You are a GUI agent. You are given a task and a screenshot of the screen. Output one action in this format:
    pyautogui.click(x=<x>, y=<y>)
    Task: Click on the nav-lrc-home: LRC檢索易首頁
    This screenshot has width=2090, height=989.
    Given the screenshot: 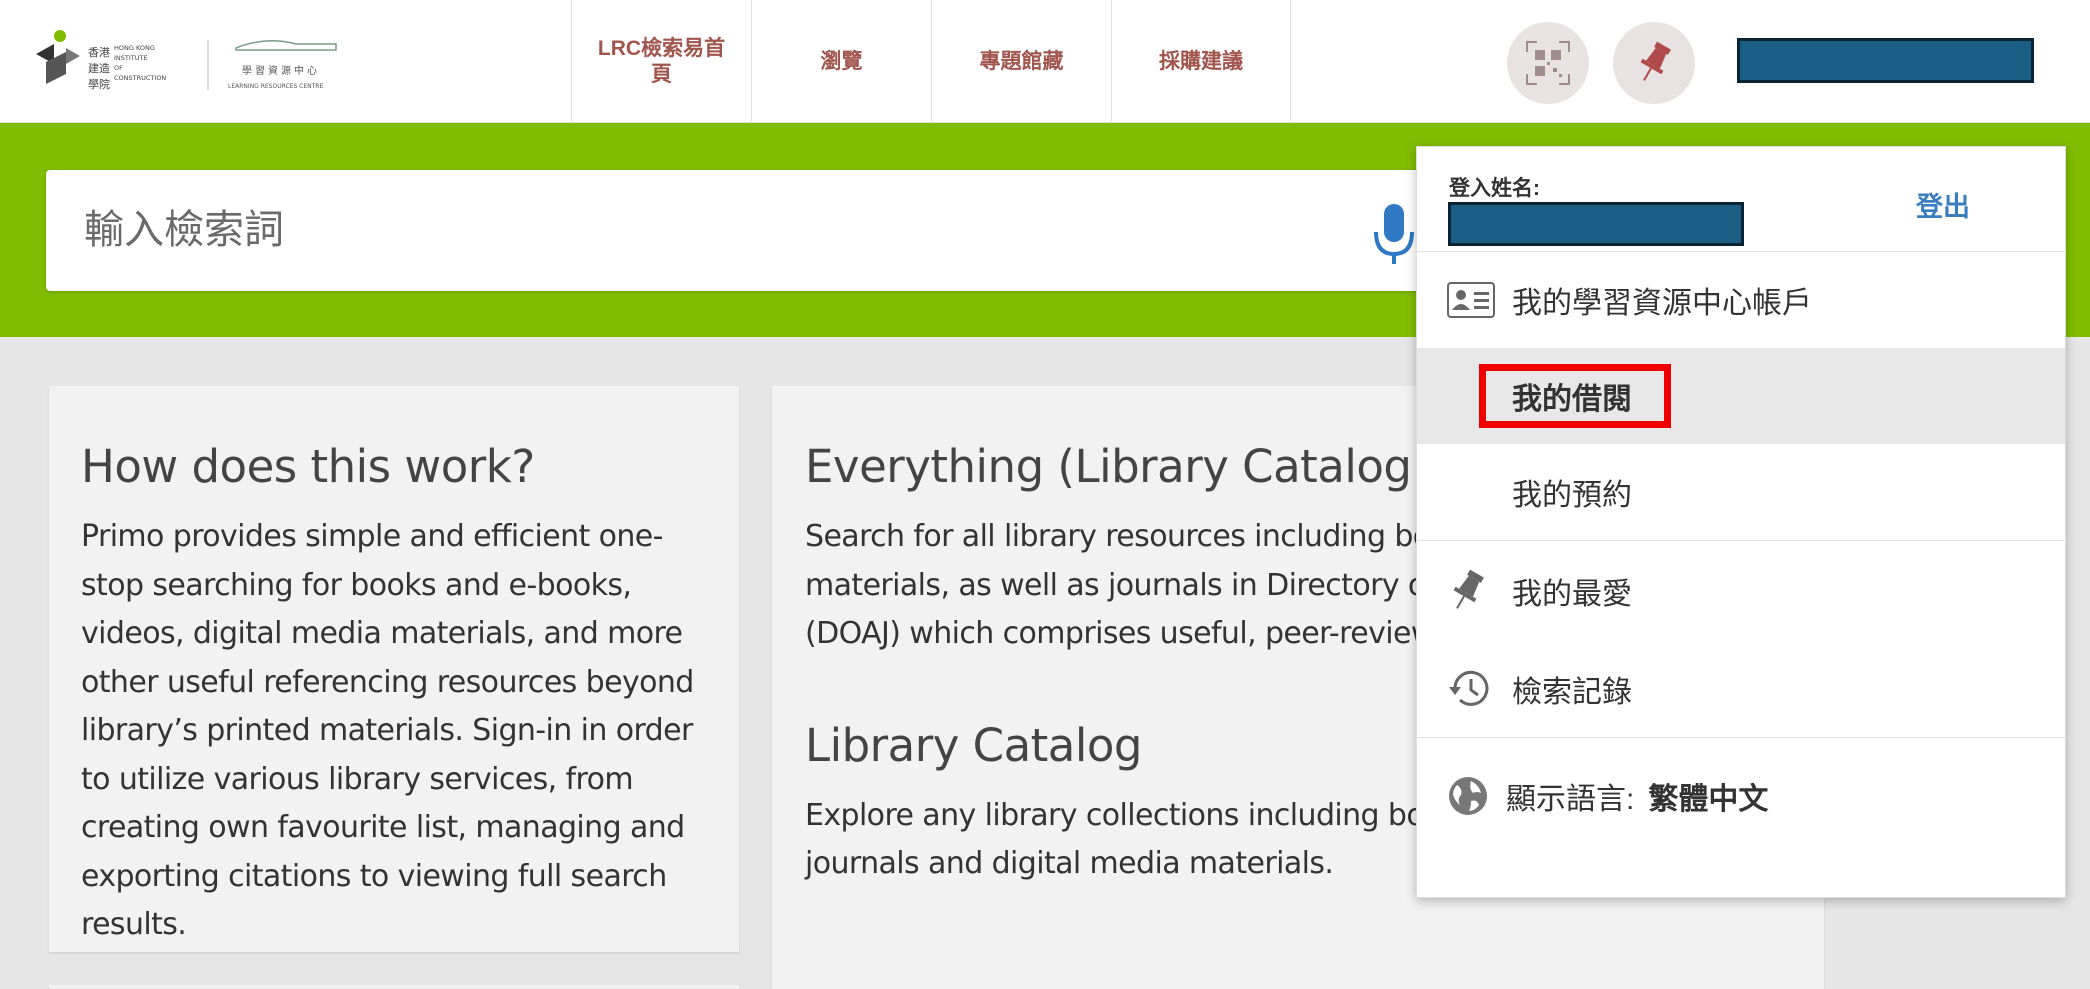 What is the action you would take?
    pyautogui.click(x=661, y=61)
    